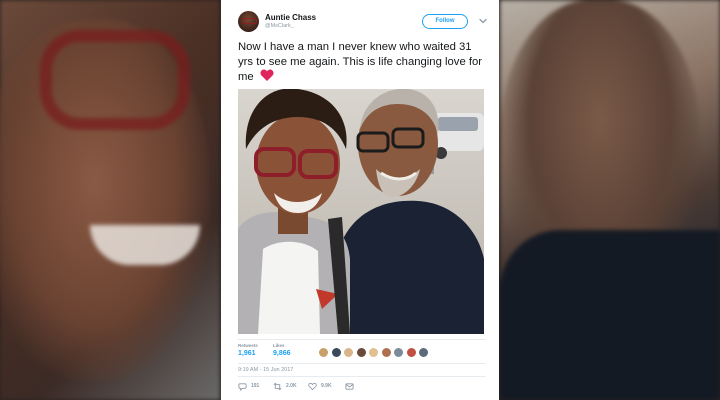 The image size is (720, 400). What do you see at coordinates (363, 386) in the screenshot?
I see `tweet-actions: 191 2.0K 9.9K` at bounding box center [363, 386].